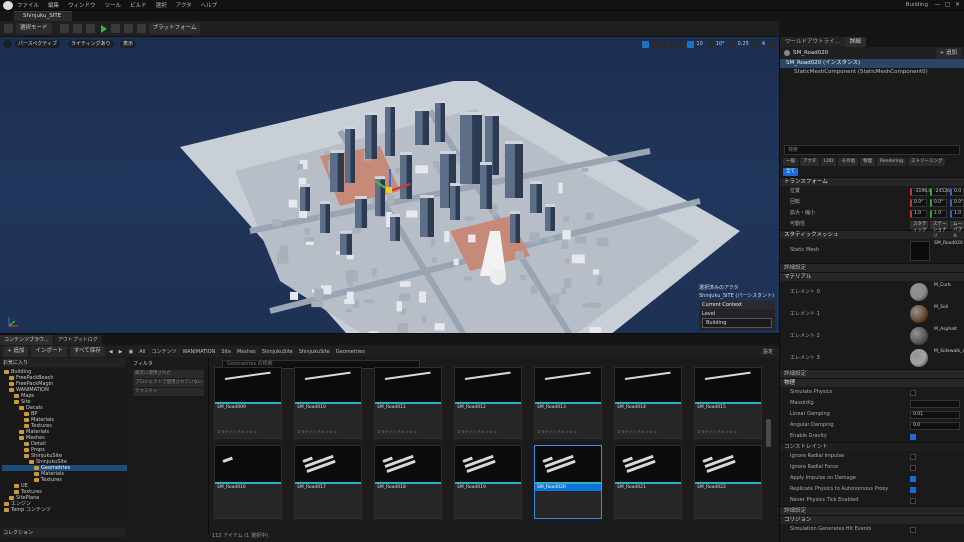 The image size is (964, 542). What do you see at coordinates (872, 181) in the screenshot?
I see `section-transform: トランスフォーム` at bounding box center [872, 181].